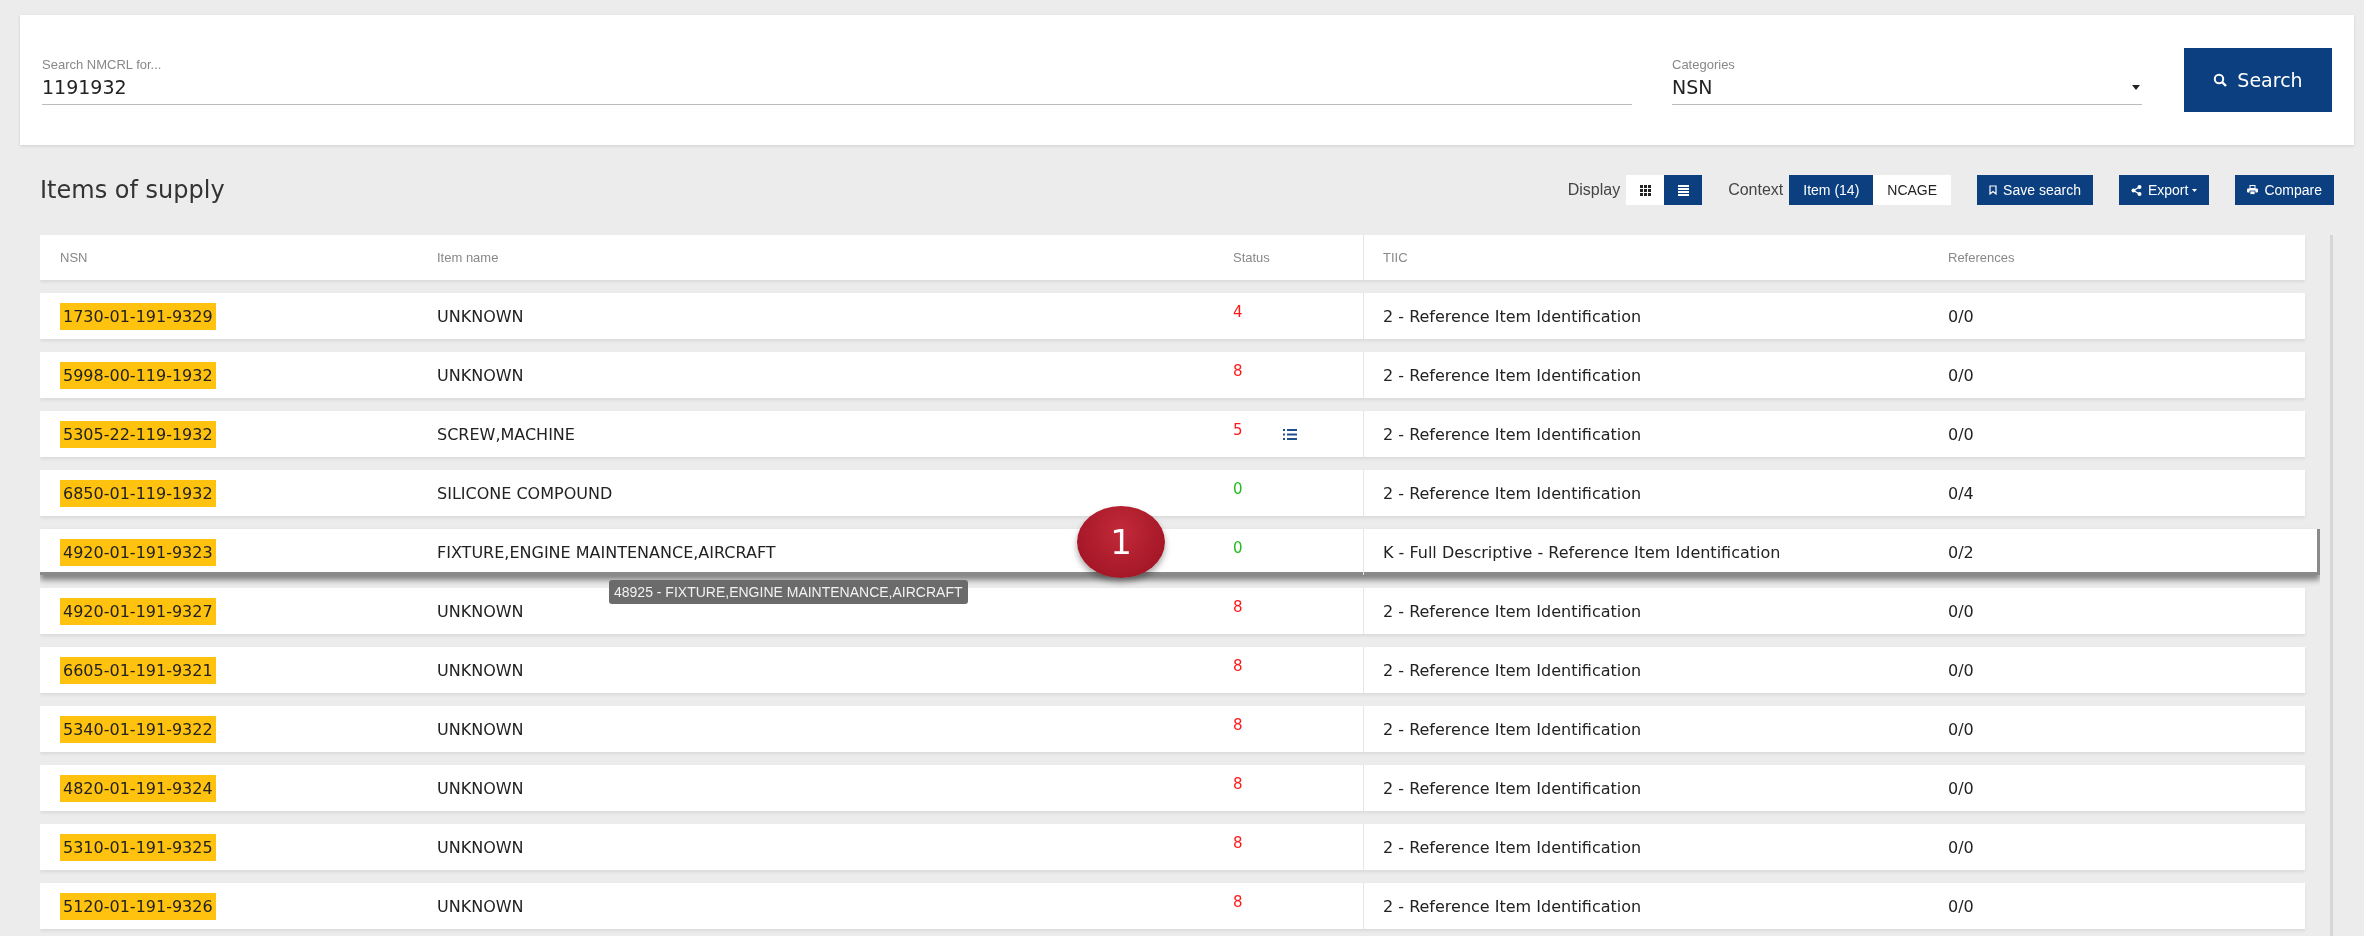  I want to click on context-label: Context, so click(1756, 190).